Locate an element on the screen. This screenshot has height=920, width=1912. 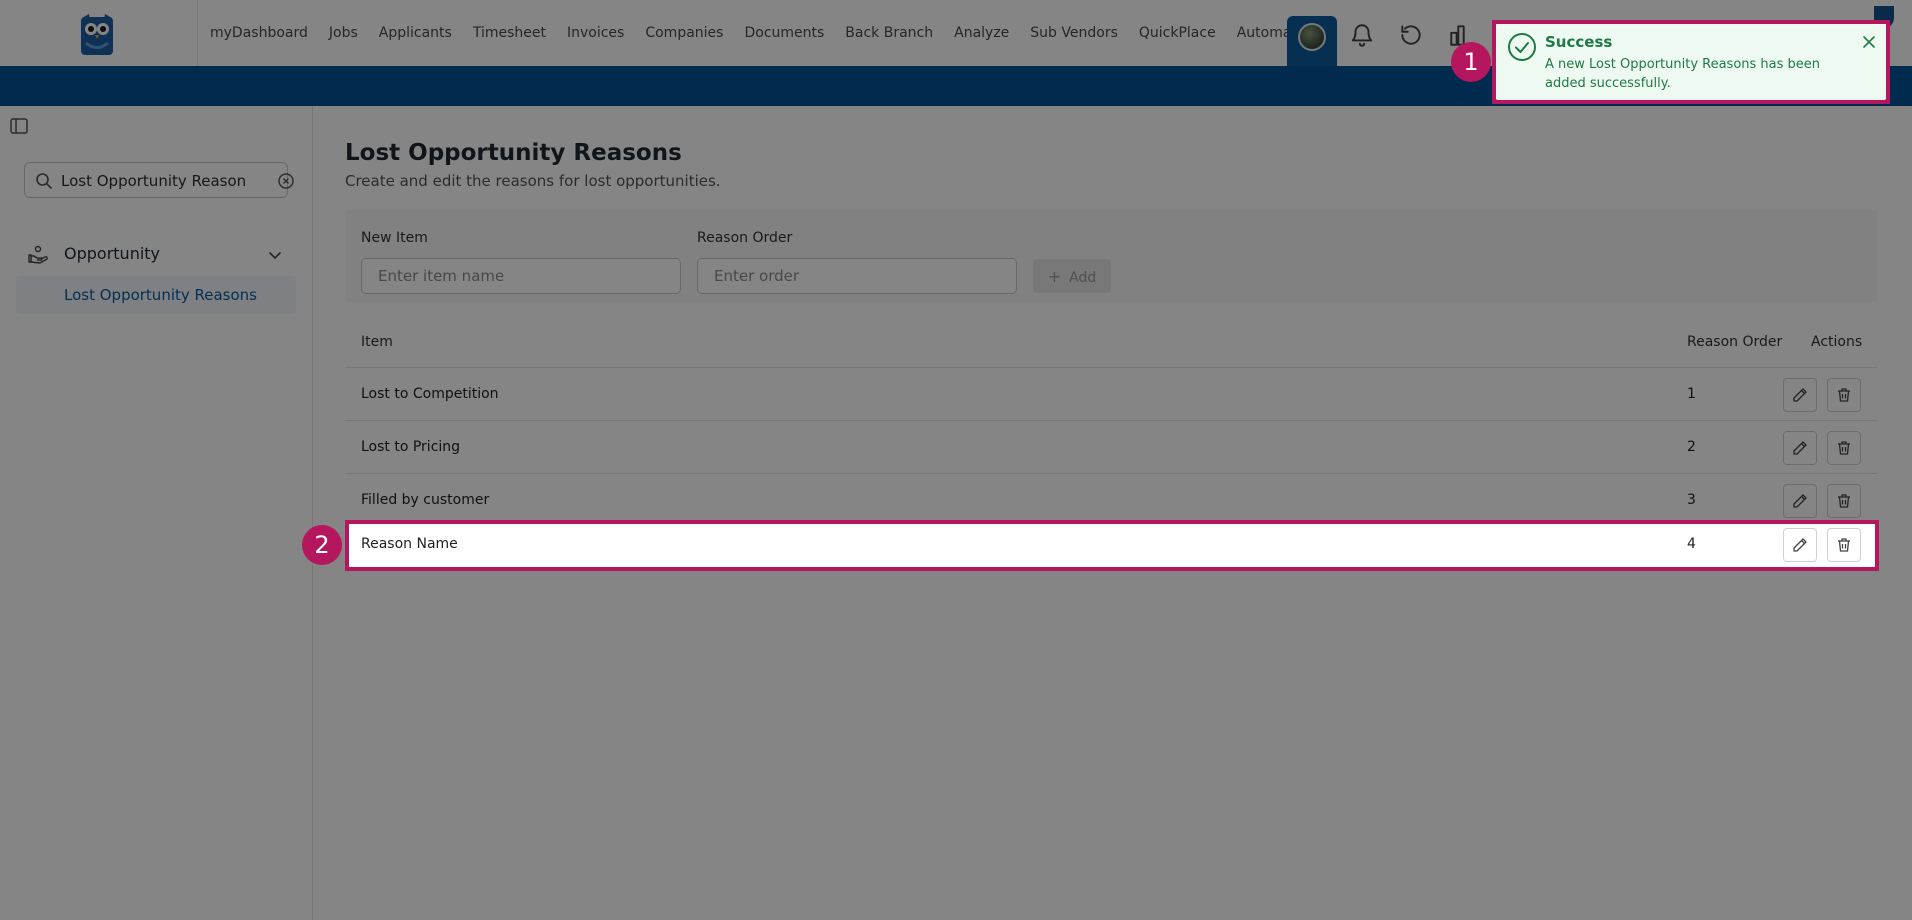
highlight-frame-toast is located at coordinates (1691, 62).